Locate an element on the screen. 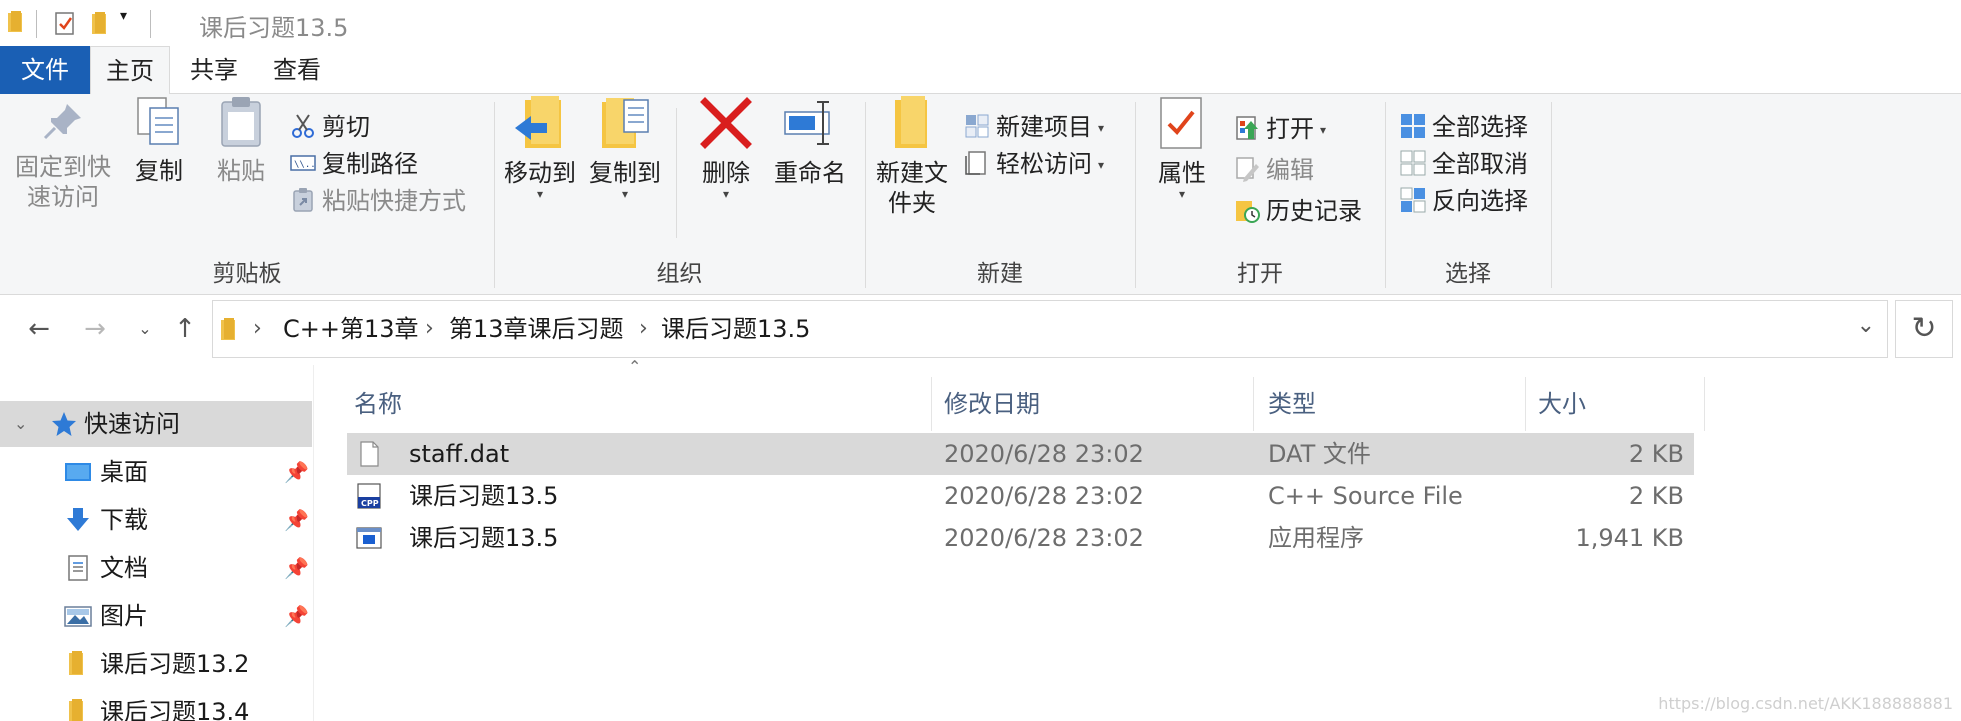  copy-button: 复制 is located at coordinates (159, 140).